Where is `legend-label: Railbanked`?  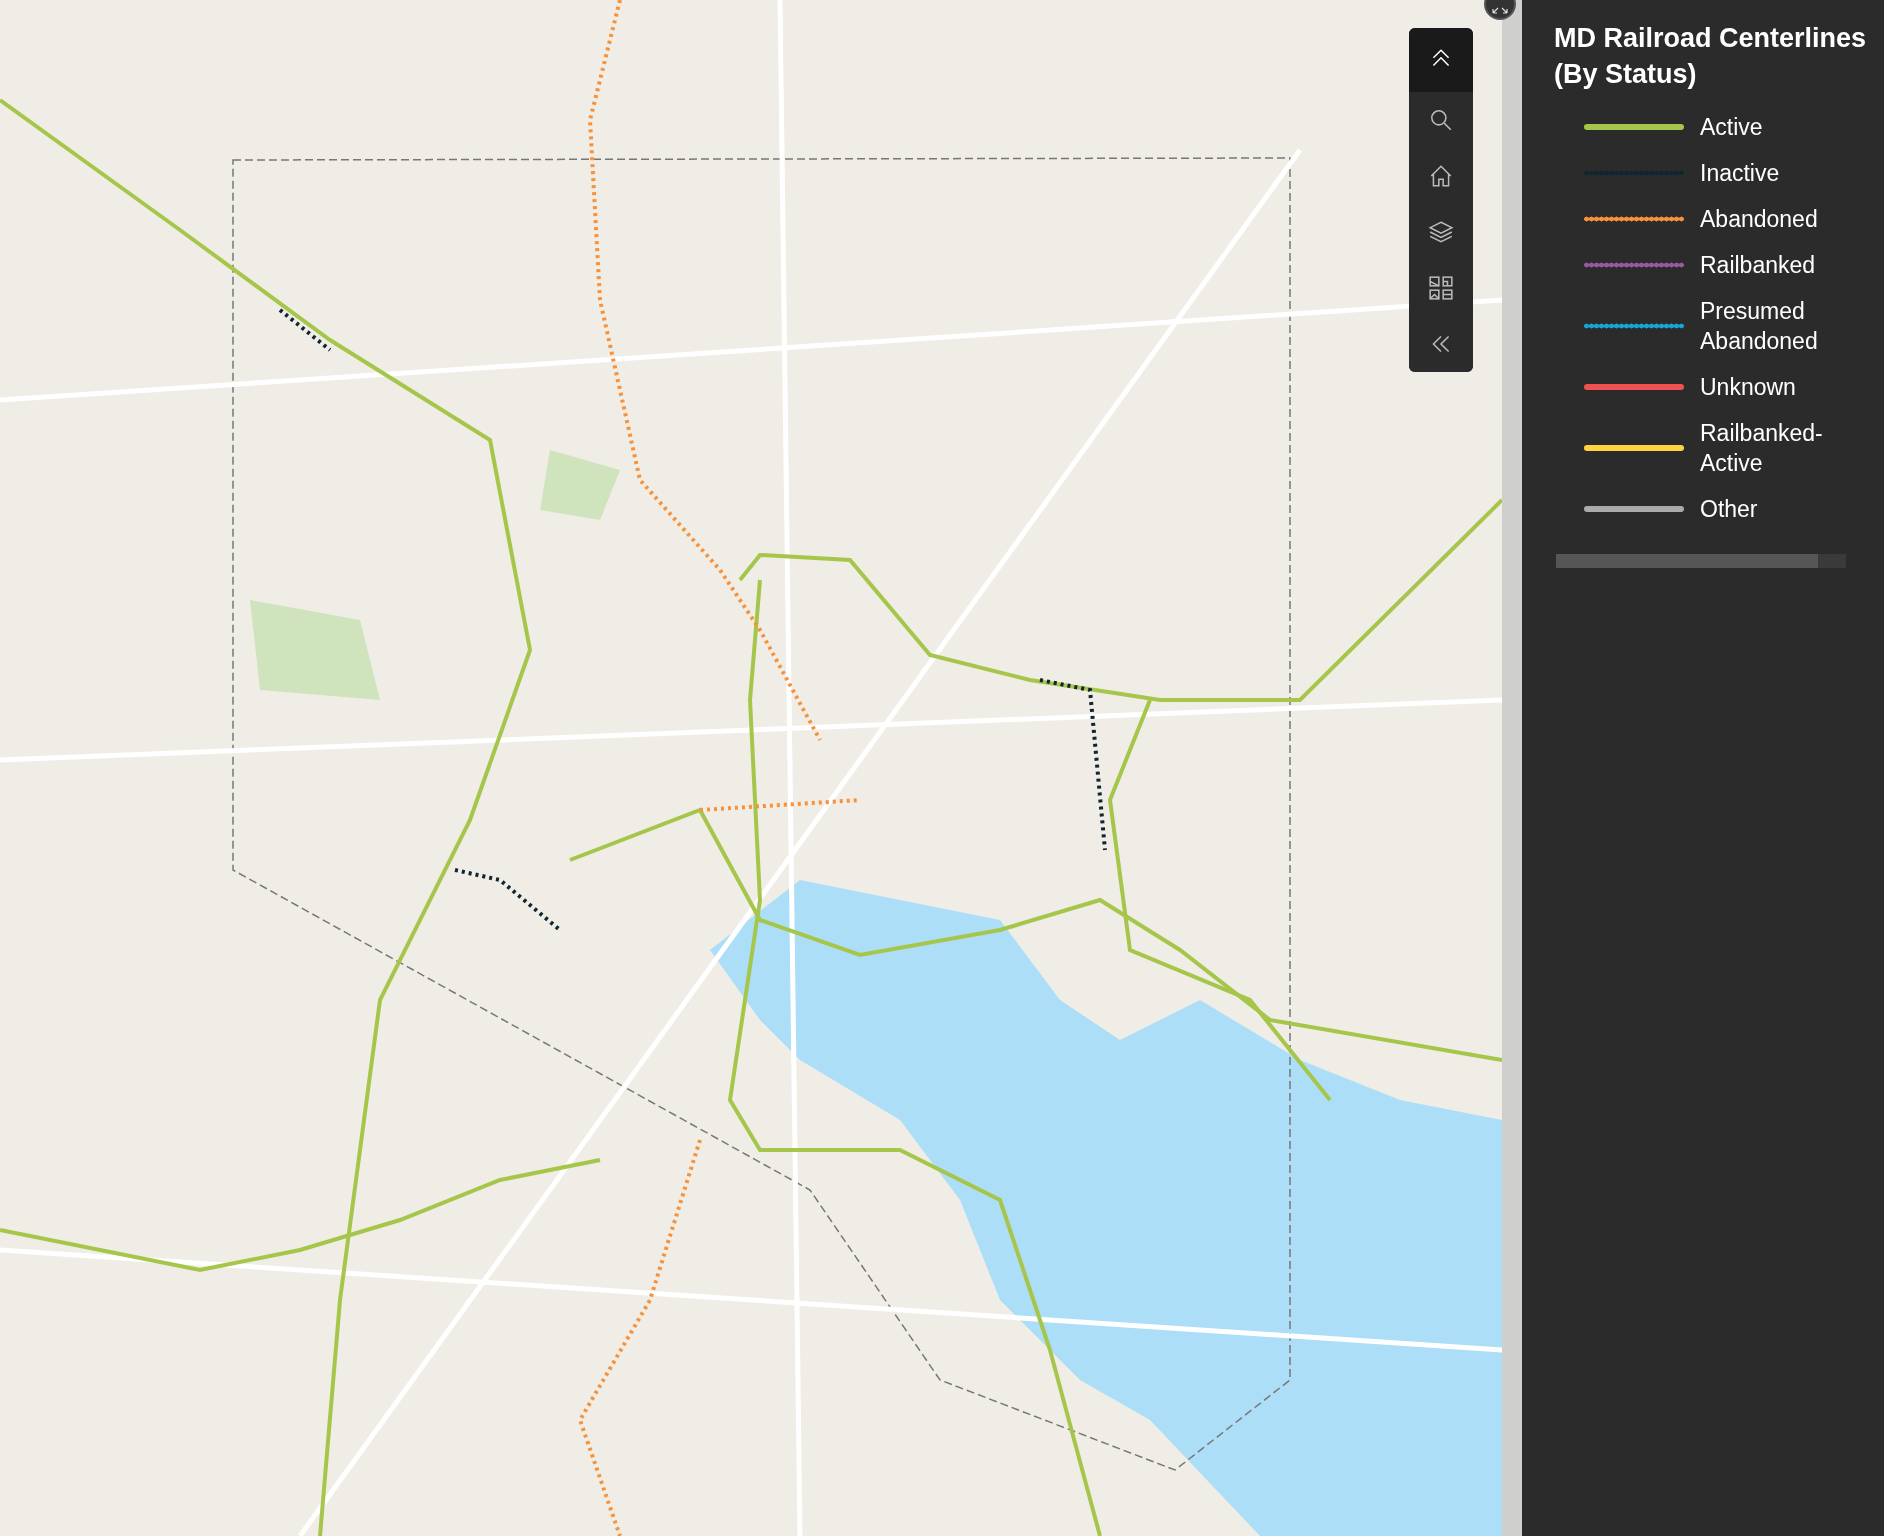 legend-label: Railbanked is located at coordinates (1758, 265).